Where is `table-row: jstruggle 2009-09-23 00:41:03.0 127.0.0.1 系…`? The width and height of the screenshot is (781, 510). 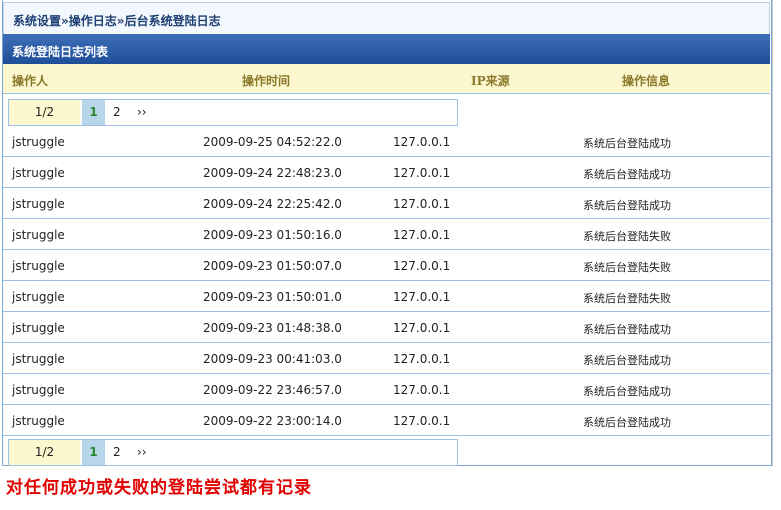 table-row: jstruggle 2009-09-23 00:41:03.0 127.0.0.1 系… is located at coordinates (386, 358).